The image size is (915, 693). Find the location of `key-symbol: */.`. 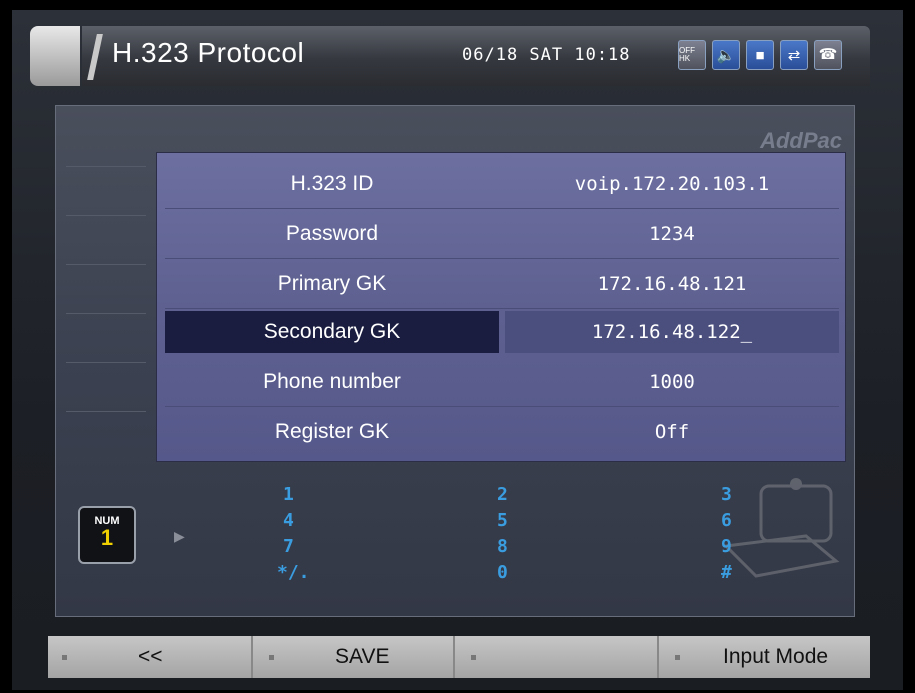

key-symbol: */. is located at coordinates (293, 572).